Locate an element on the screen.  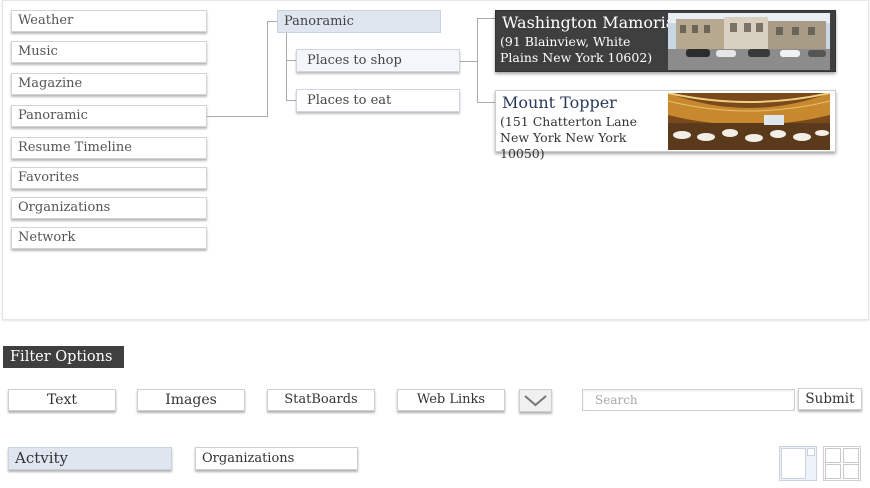
tab-organizations: Organizations is located at coordinates (276, 458).